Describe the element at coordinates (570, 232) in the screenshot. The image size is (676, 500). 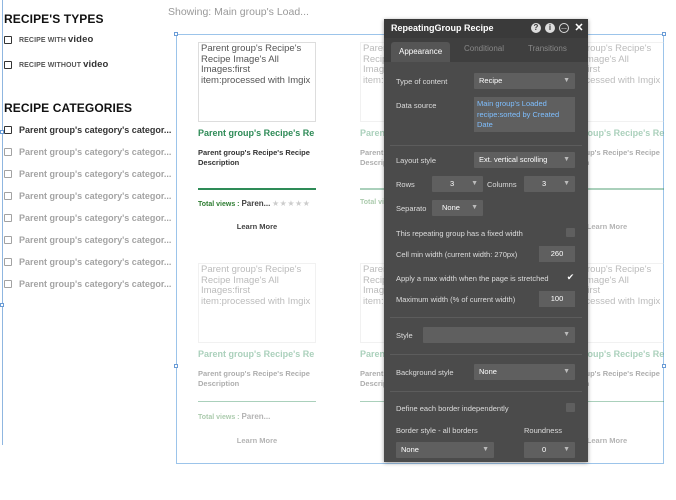
I see `fixed-width-checkbox` at that location.